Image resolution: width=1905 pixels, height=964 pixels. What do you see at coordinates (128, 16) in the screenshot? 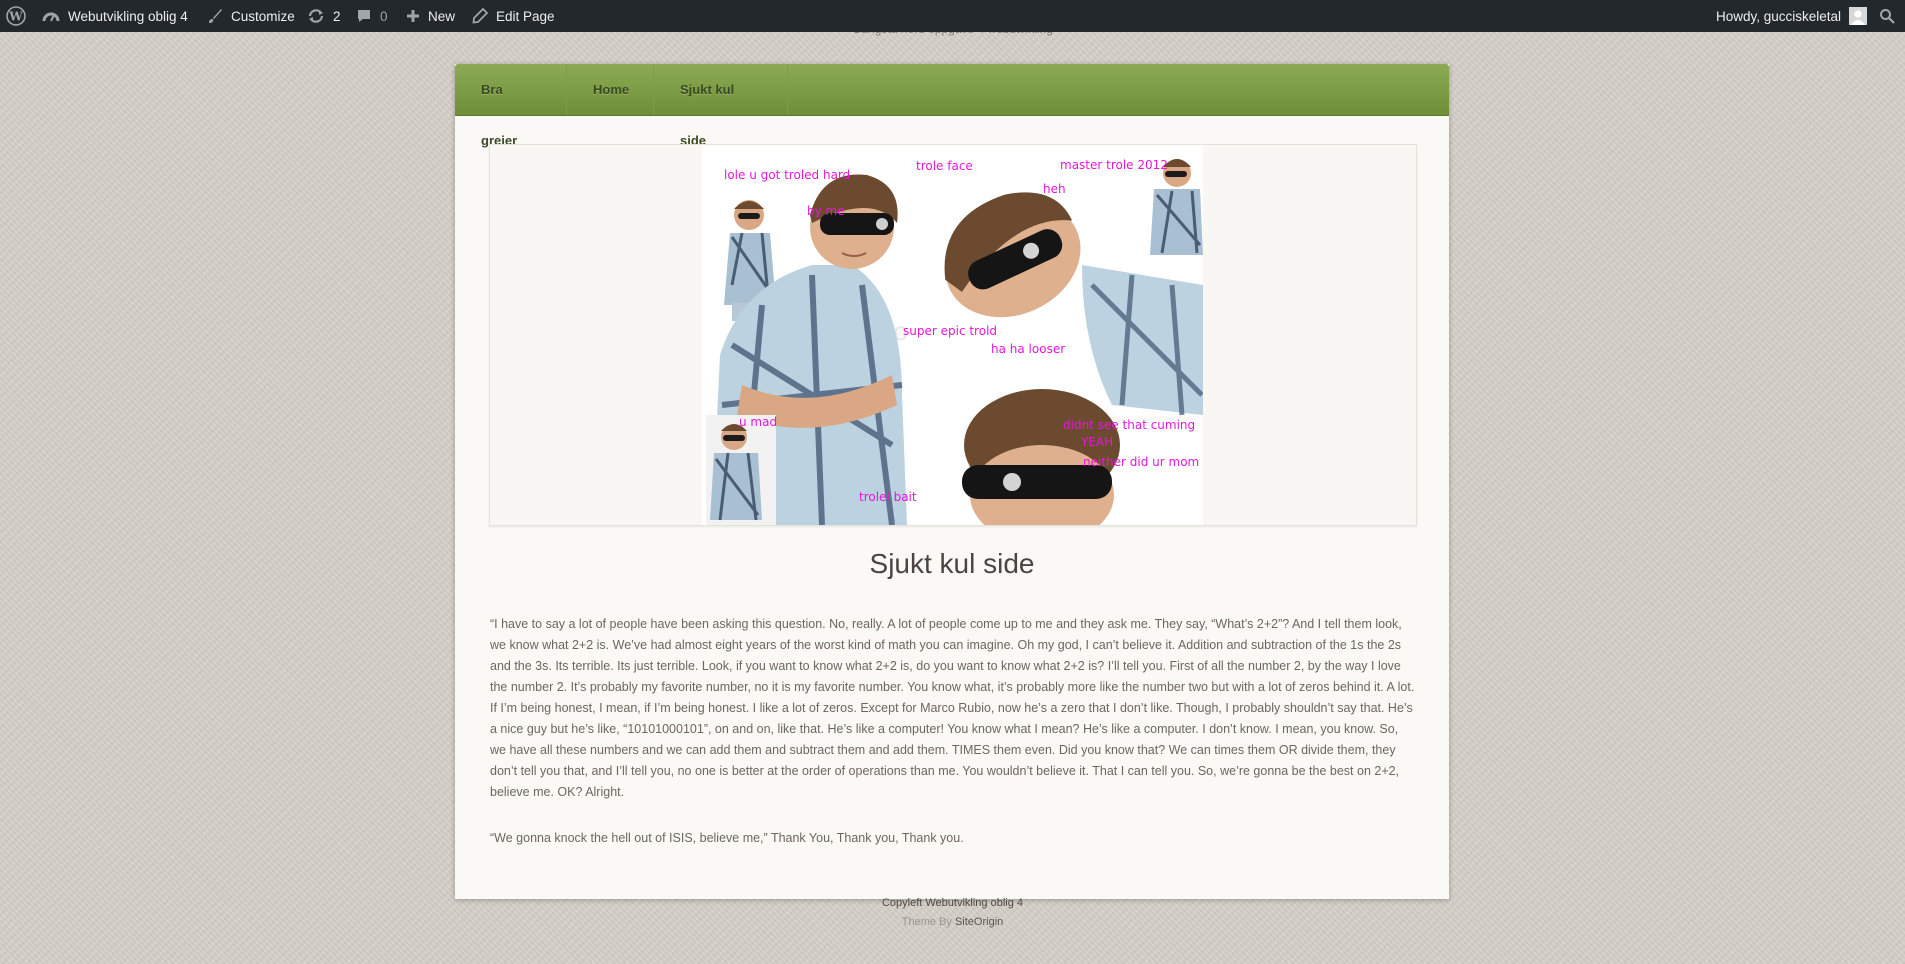
I see `site-name-label: Webutvikling oblig 4` at bounding box center [128, 16].